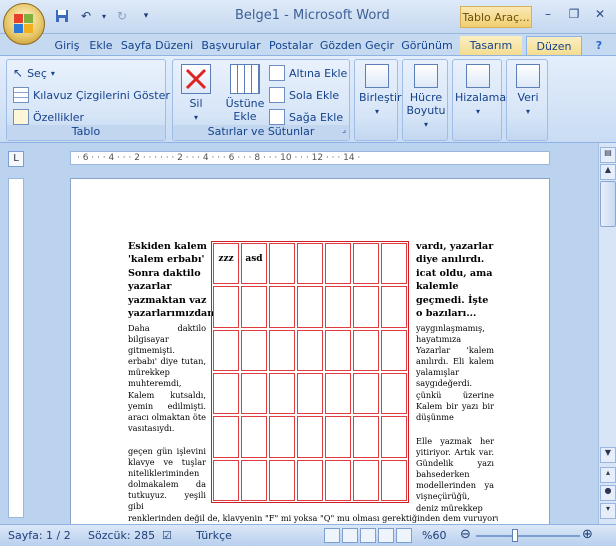 This screenshot has width=616, height=546. What do you see at coordinates (600, 14) in the screenshot?
I see `close-icon: ✕` at bounding box center [600, 14].